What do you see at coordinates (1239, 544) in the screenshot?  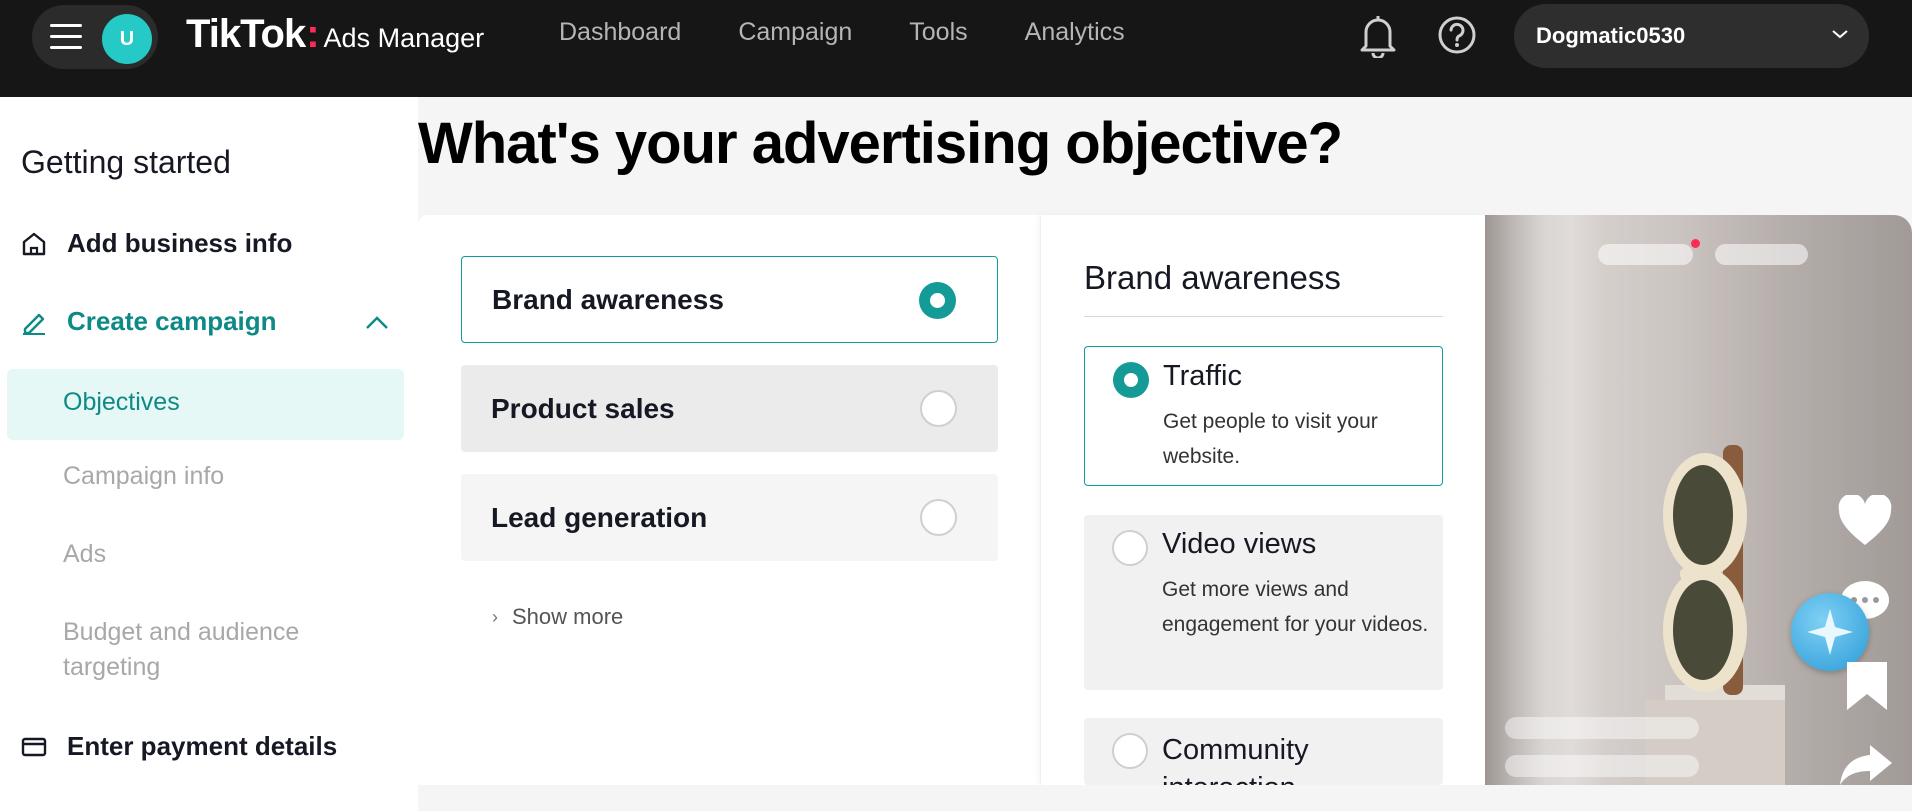 I see `option-title: Video views` at bounding box center [1239, 544].